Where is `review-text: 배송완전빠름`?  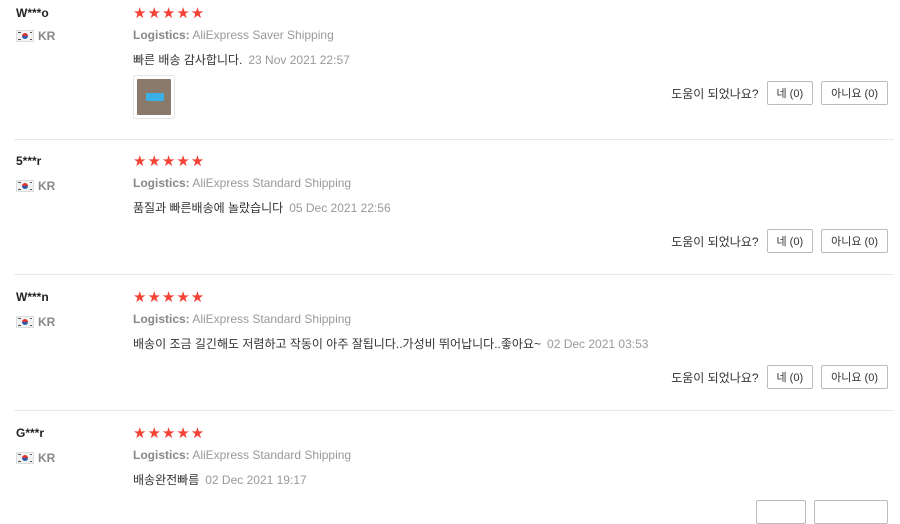 review-text: 배송완전빠름 is located at coordinates (166, 480).